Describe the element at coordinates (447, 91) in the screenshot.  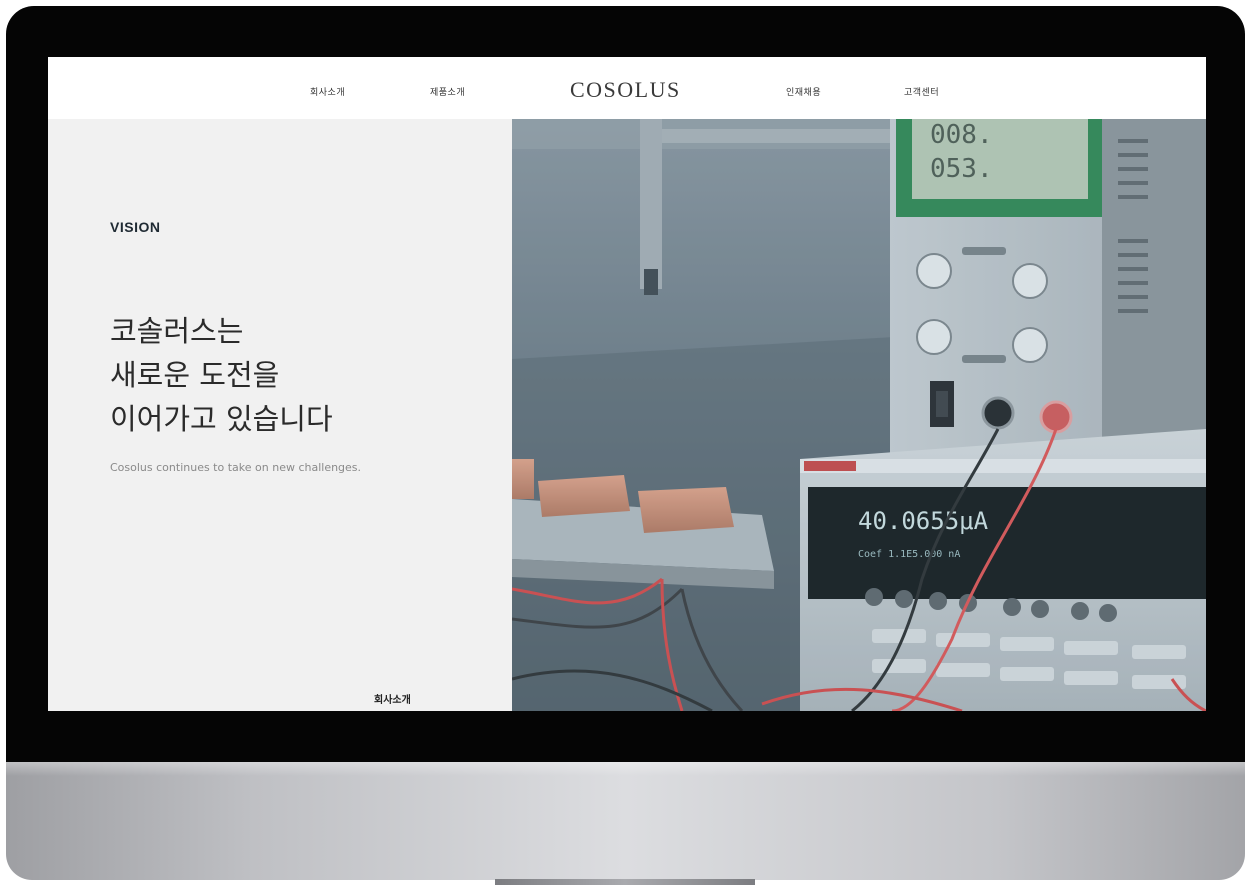
I see `nav-products: 제품소개` at that location.